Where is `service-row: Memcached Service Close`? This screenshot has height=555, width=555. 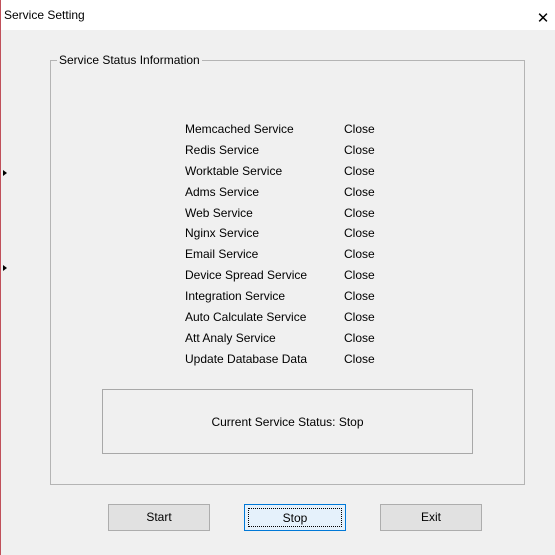 service-row: Memcached Service Close is located at coordinates (295, 131).